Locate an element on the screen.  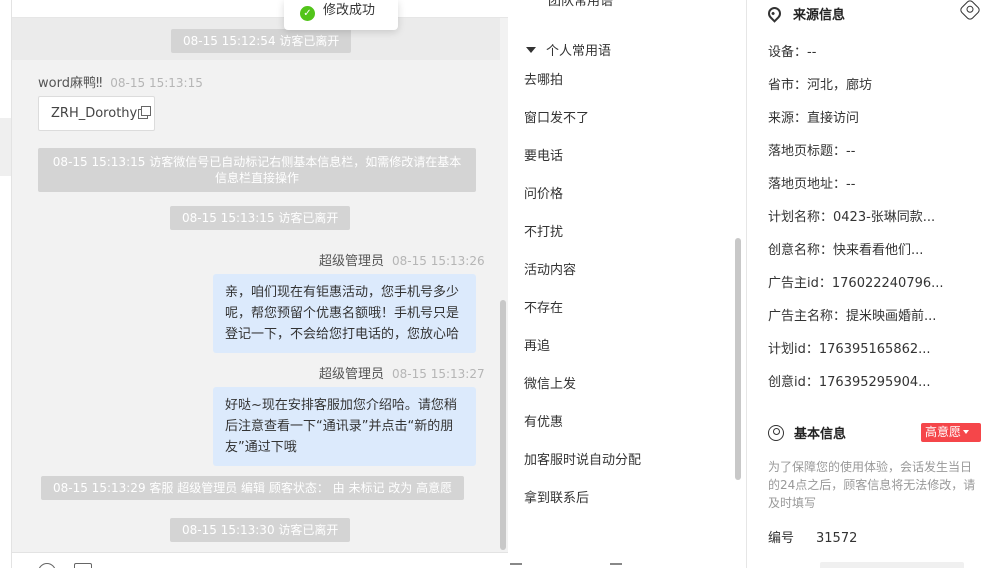
system-message: 08-15 15:12:54 访客已离开 is located at coordinates (261, 41).